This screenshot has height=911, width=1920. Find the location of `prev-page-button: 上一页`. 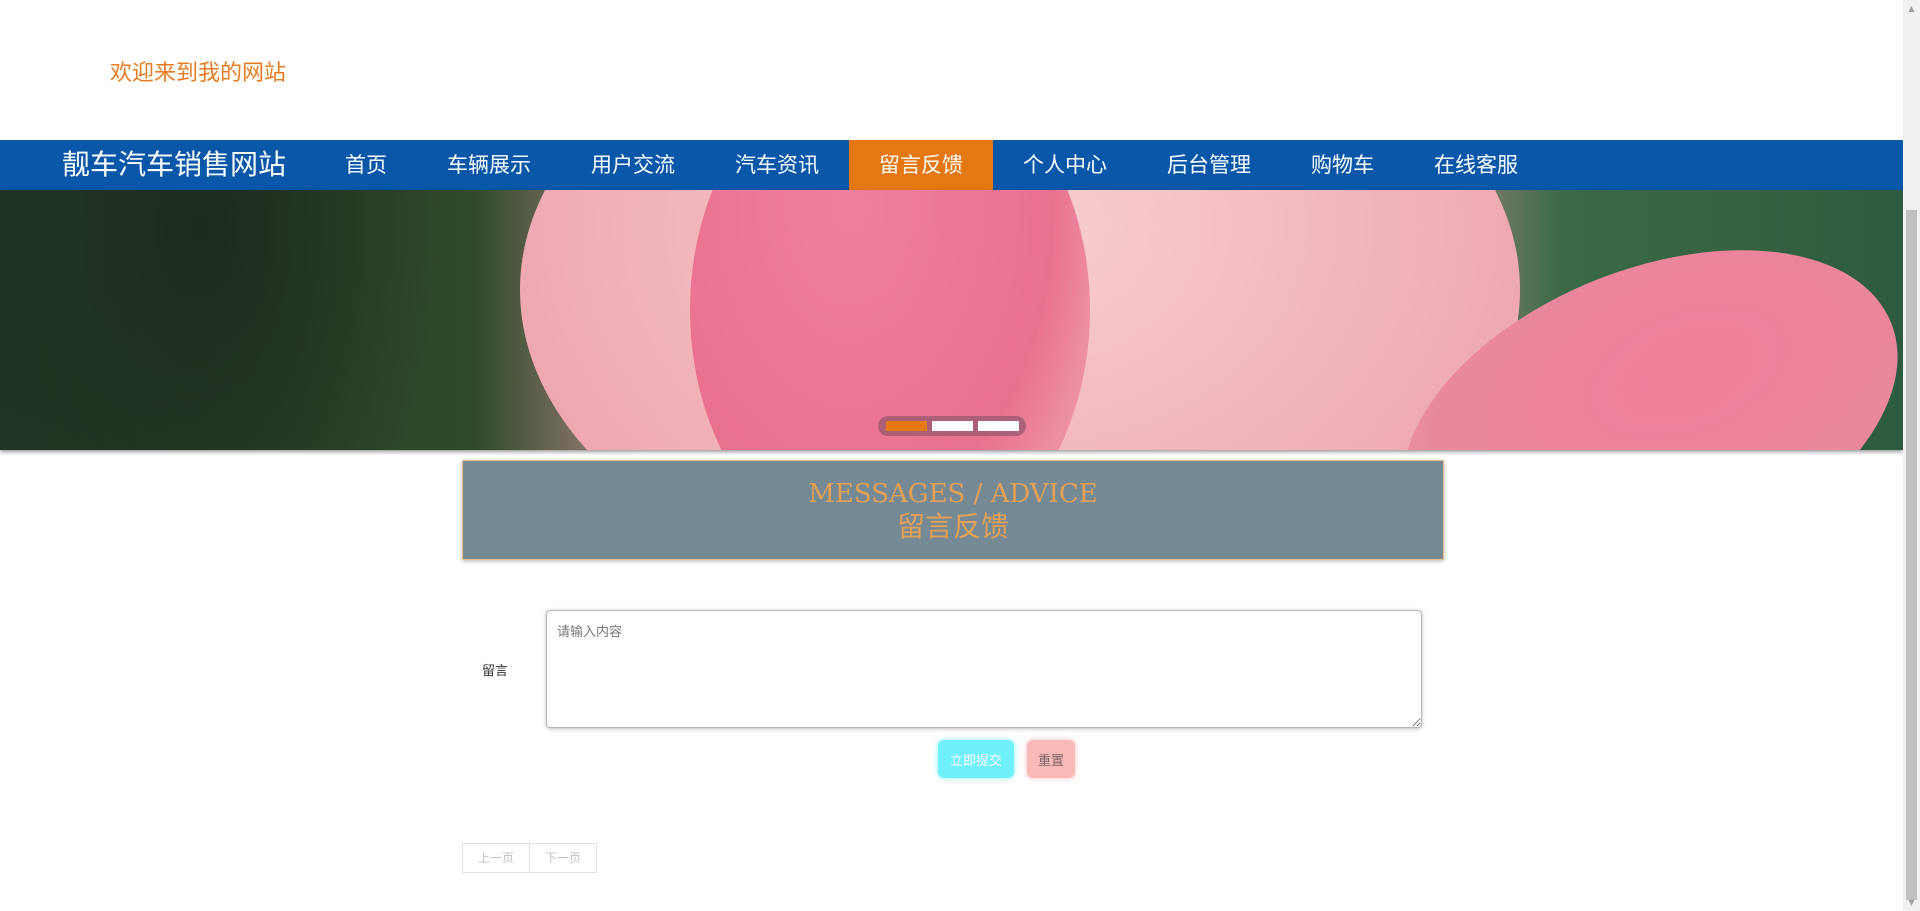

prev-page-button: 上一页 is located at coordinates (496, 858).